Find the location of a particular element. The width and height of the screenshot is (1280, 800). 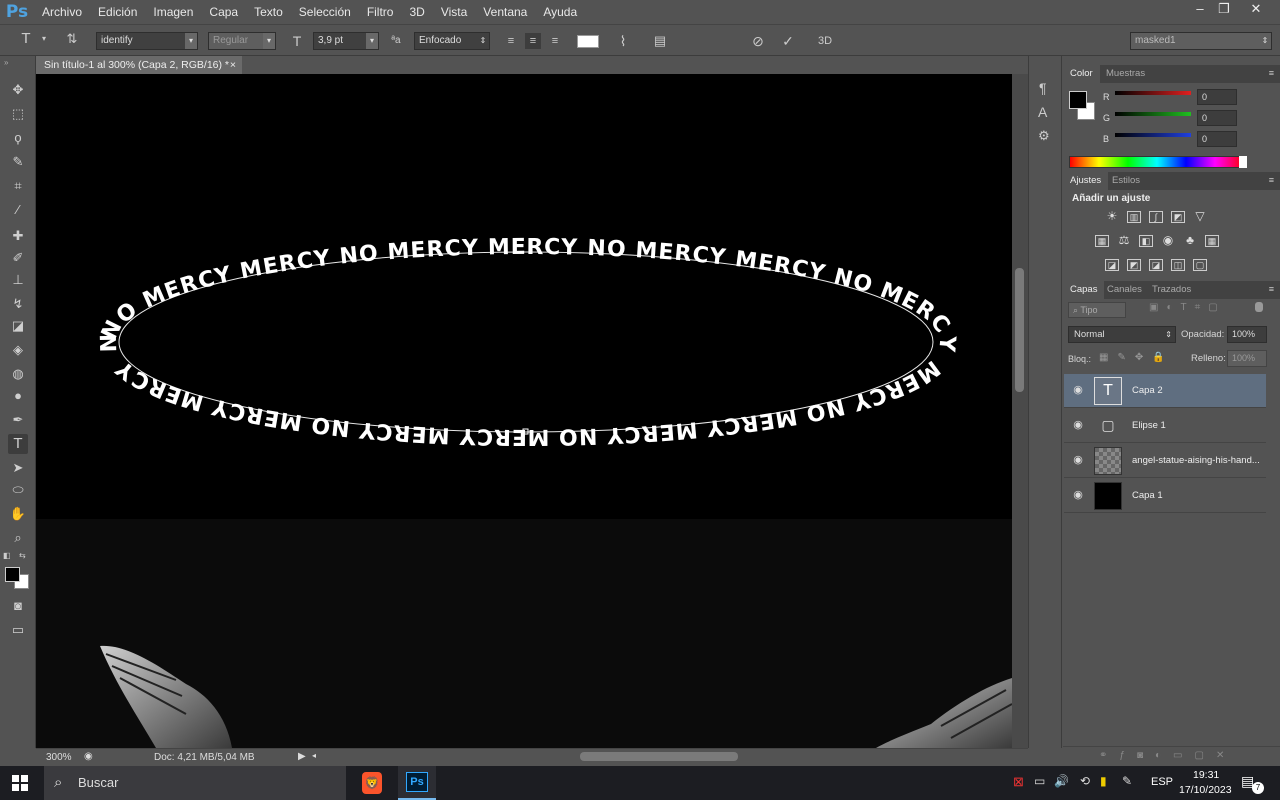

blend-mode-select: Normal ⇕ is located at coordinates (1122, 334).